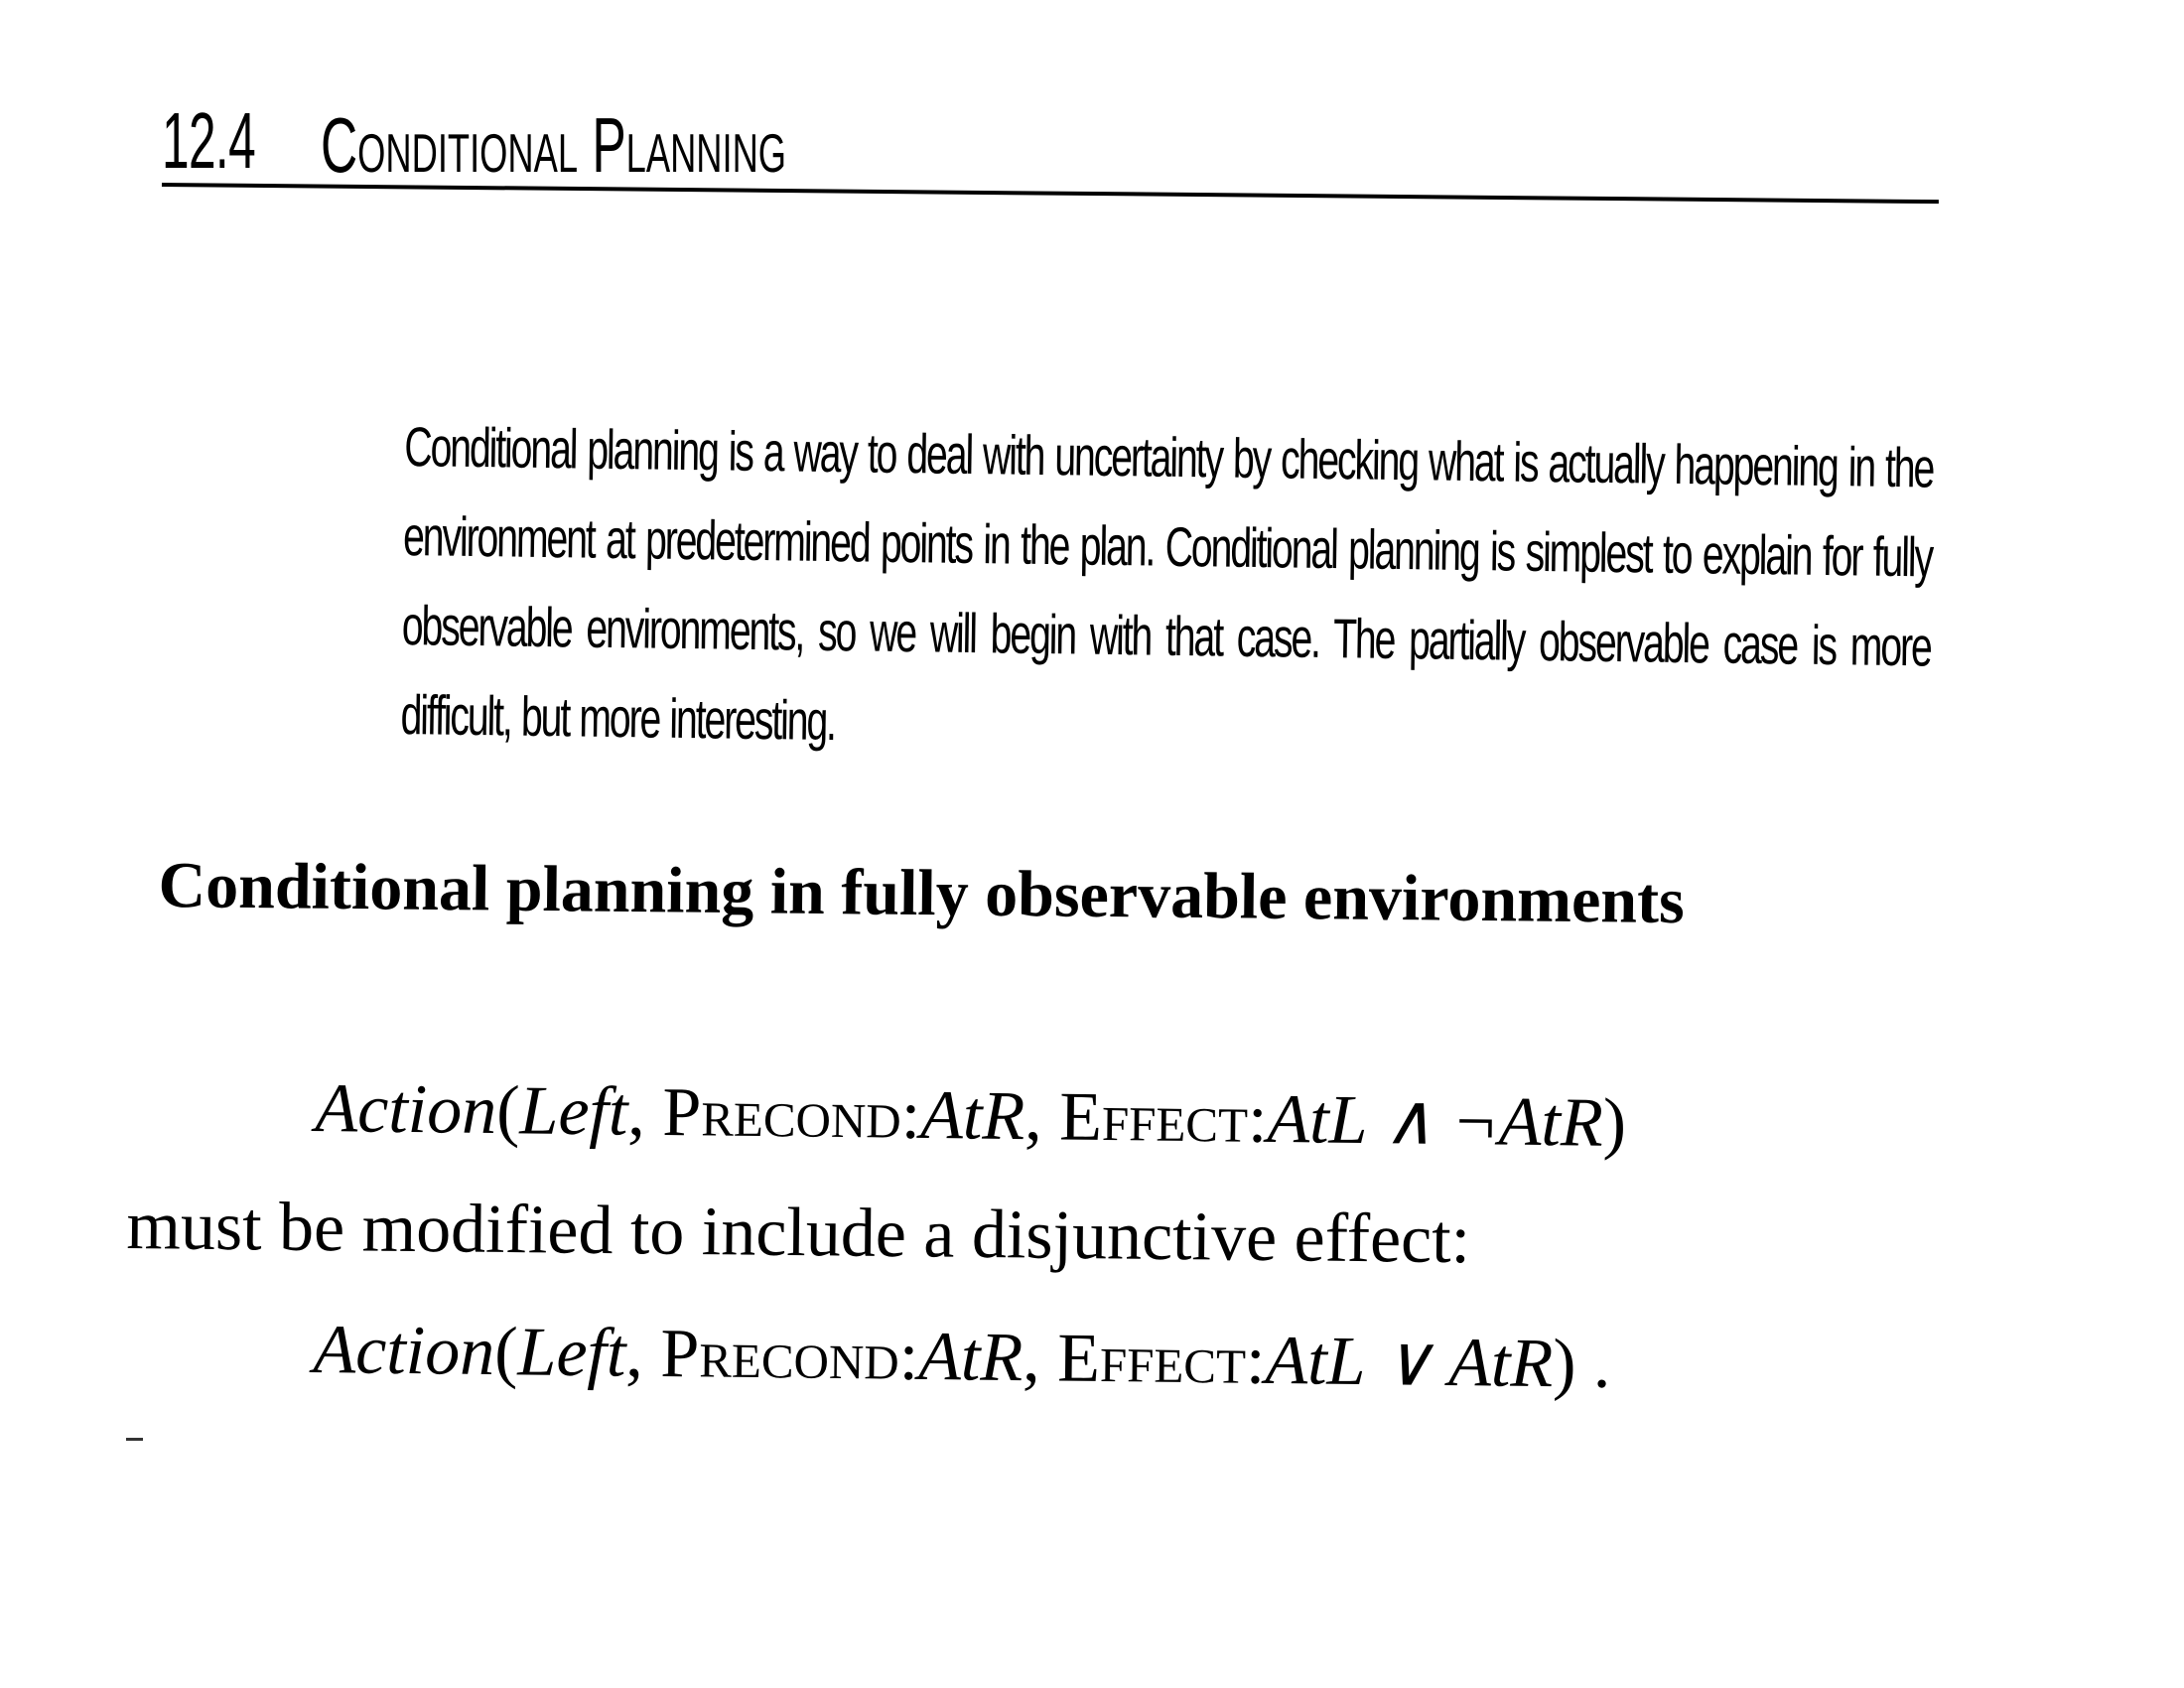 This screenshot has width=2184, height=1688. Describe the element at coordinates (134, 1439) in the screenshot. I see `scan-artifact-mark` at that location.